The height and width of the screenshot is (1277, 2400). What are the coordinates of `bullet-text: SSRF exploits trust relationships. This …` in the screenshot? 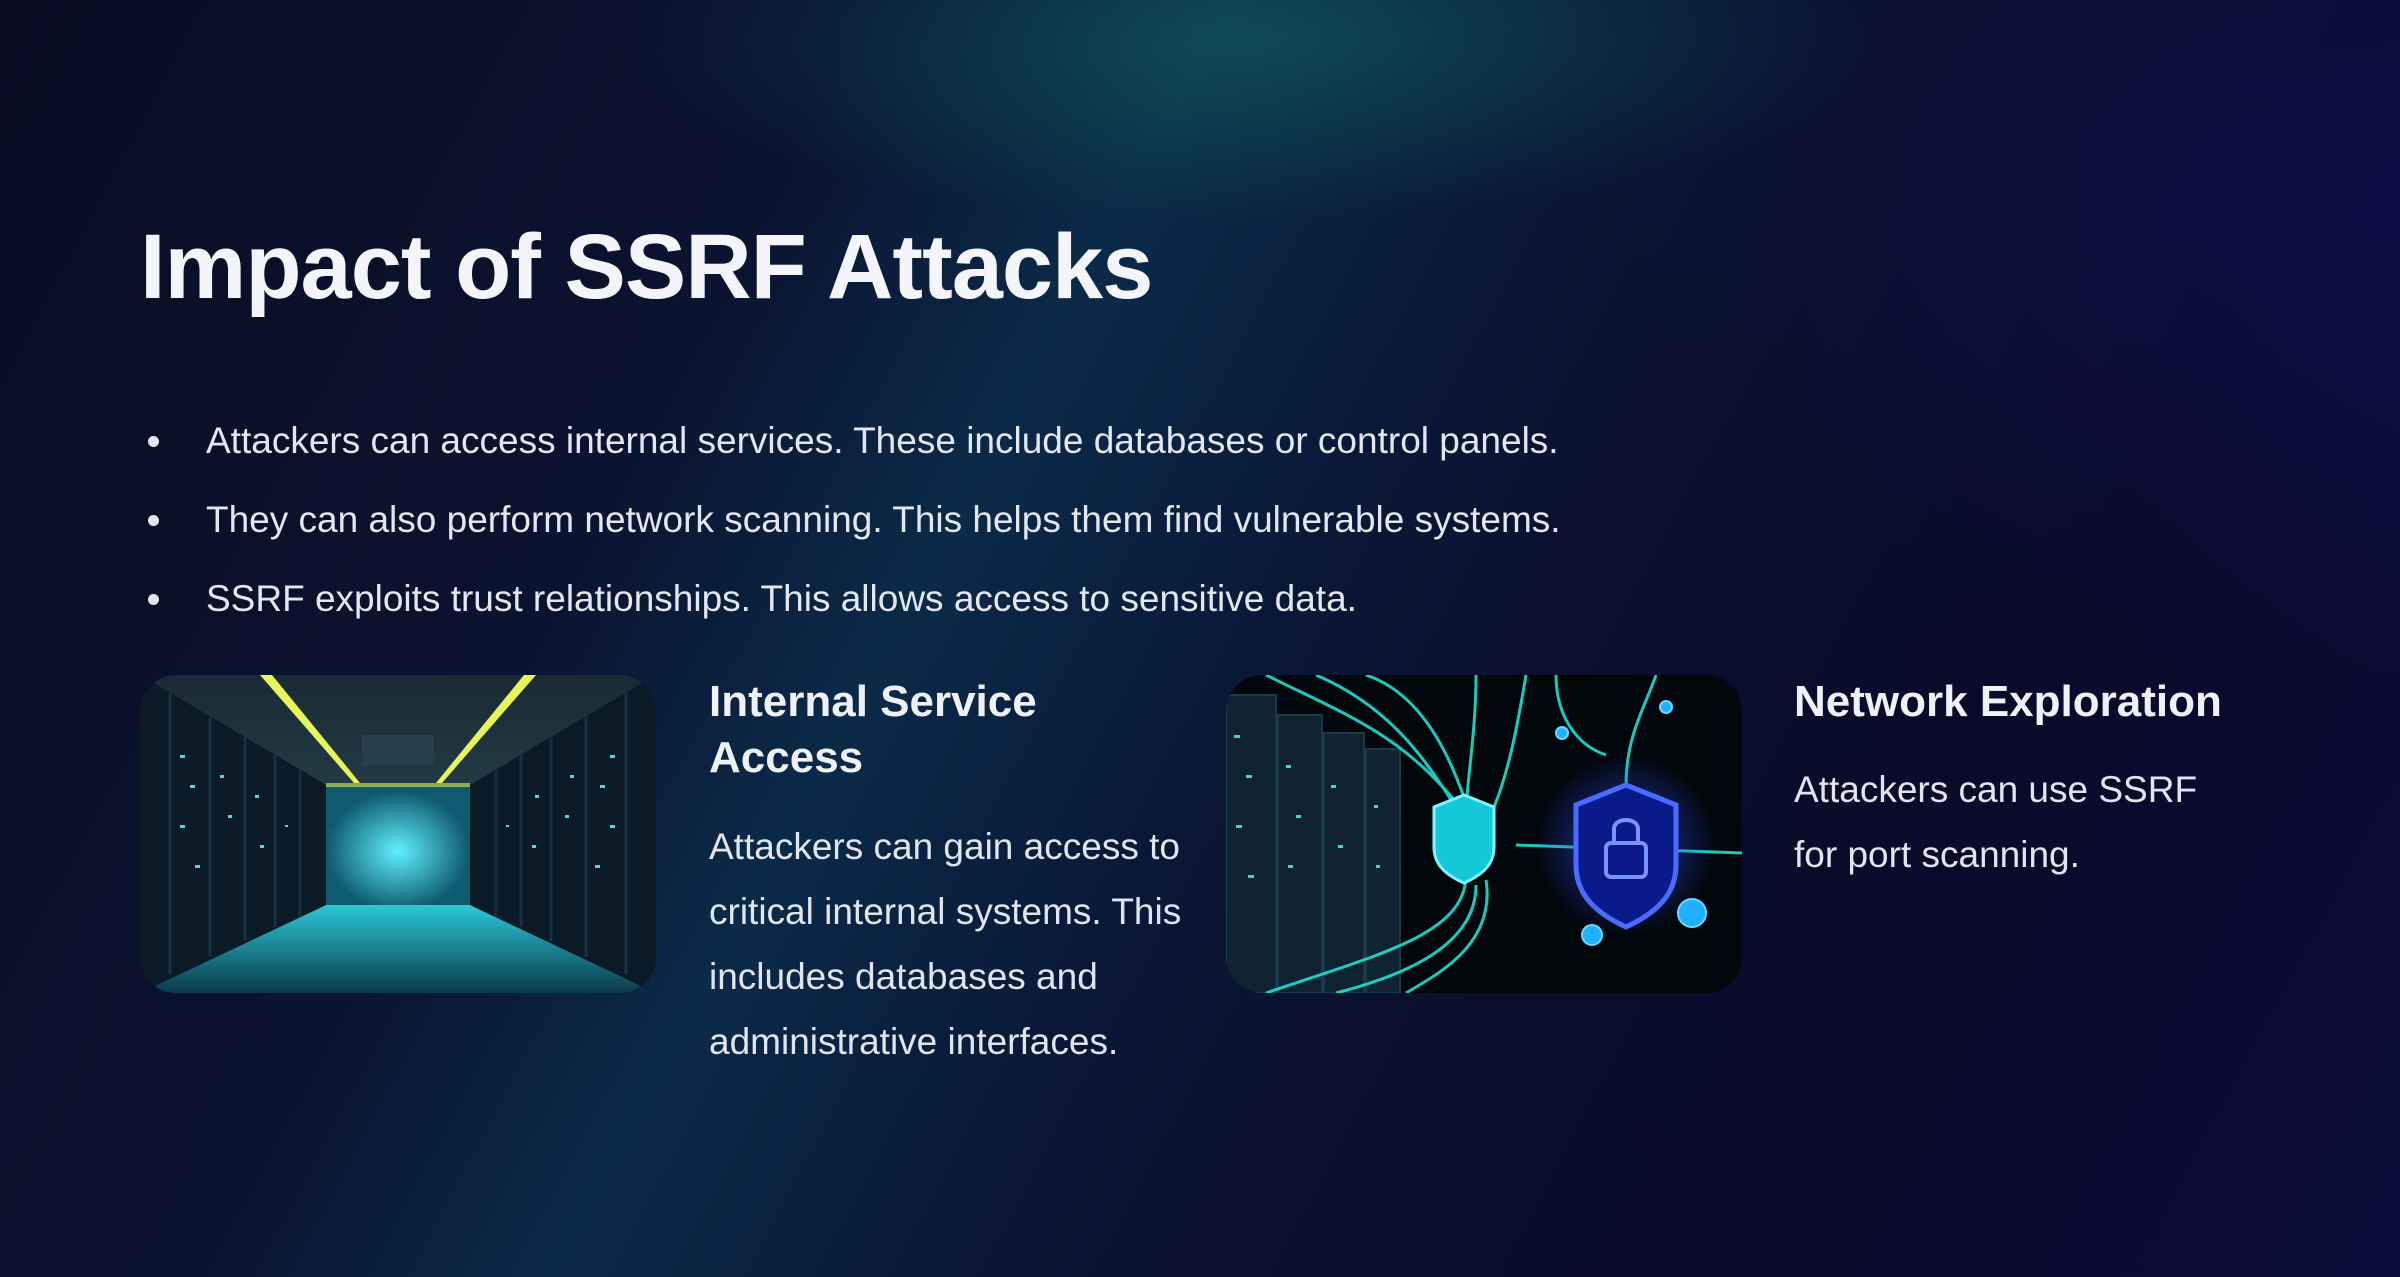 It's located at (781, 598).